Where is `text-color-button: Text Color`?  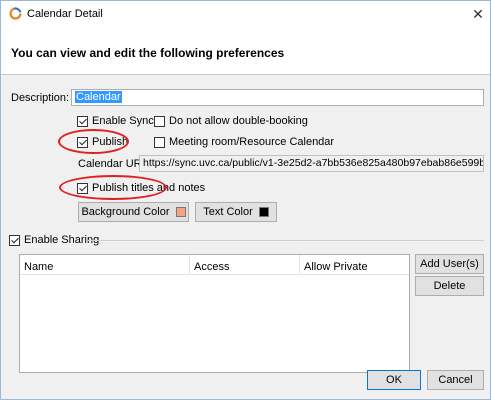
text-color-button: Text Color is located at coordinates (236, 212).